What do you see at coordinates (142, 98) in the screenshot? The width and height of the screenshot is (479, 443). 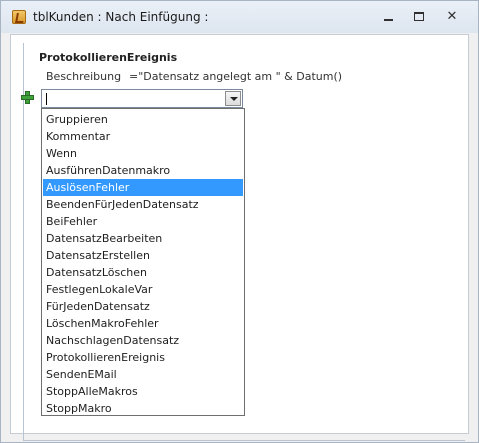 I see `new-action-combobox` at bounding box center [142, 98].